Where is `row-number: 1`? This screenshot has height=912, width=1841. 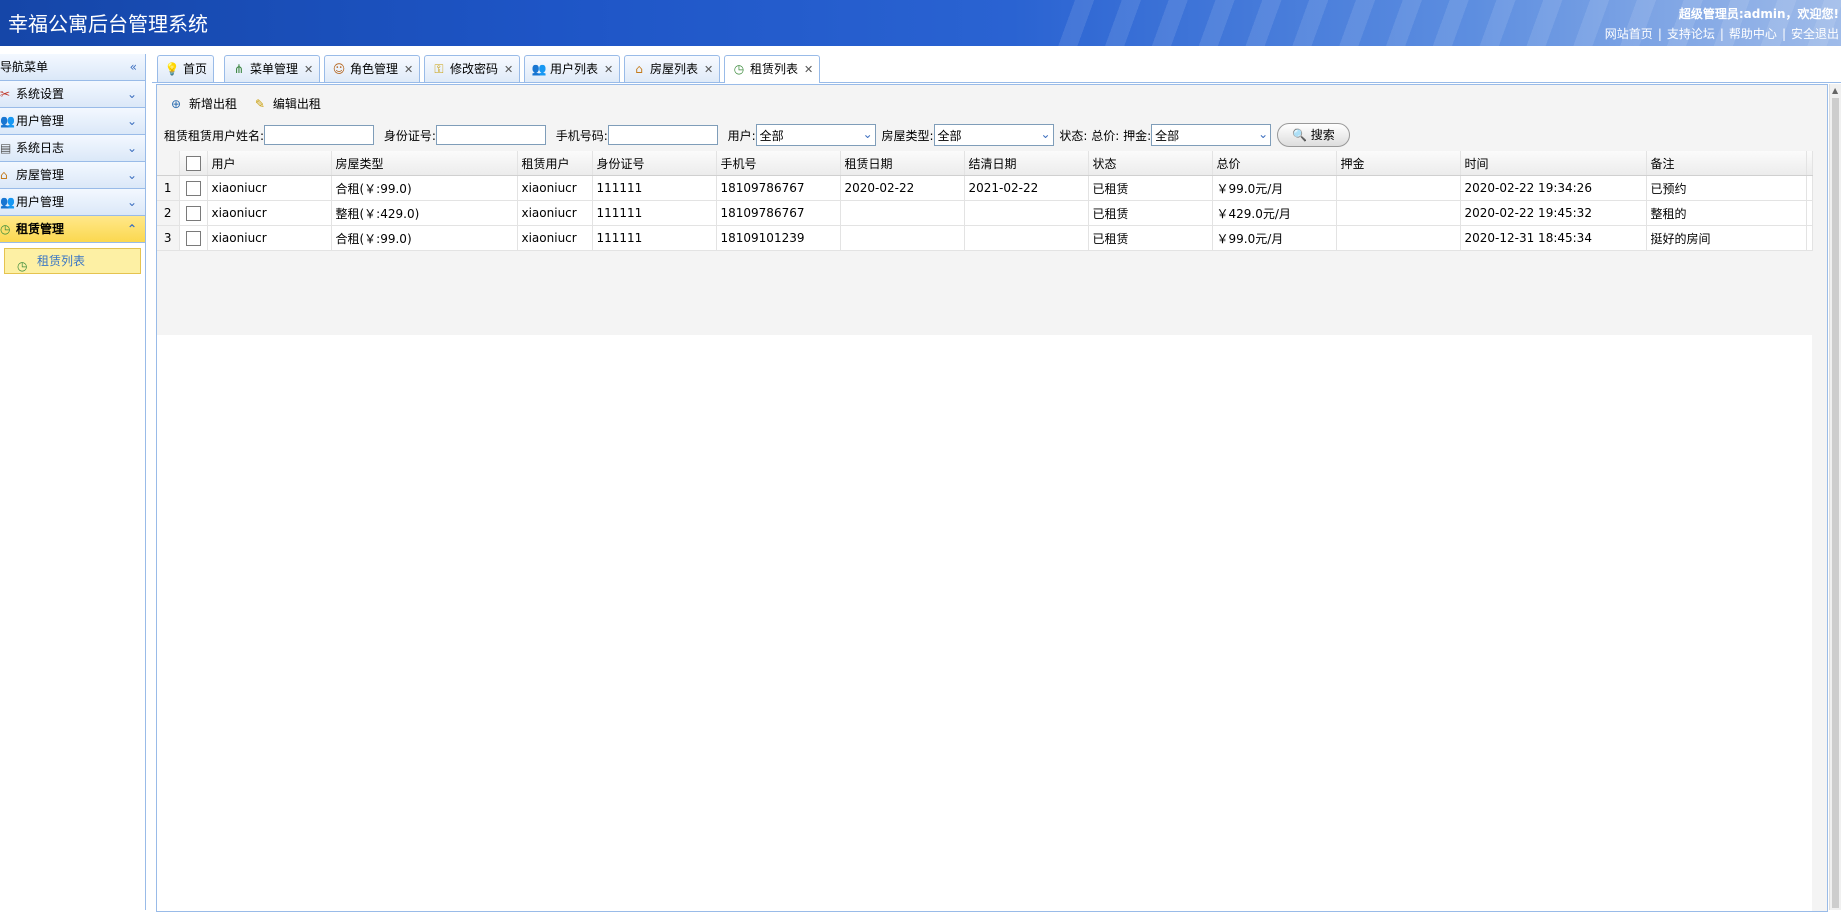
row-number: 1 is located at coordinates (168, 188).